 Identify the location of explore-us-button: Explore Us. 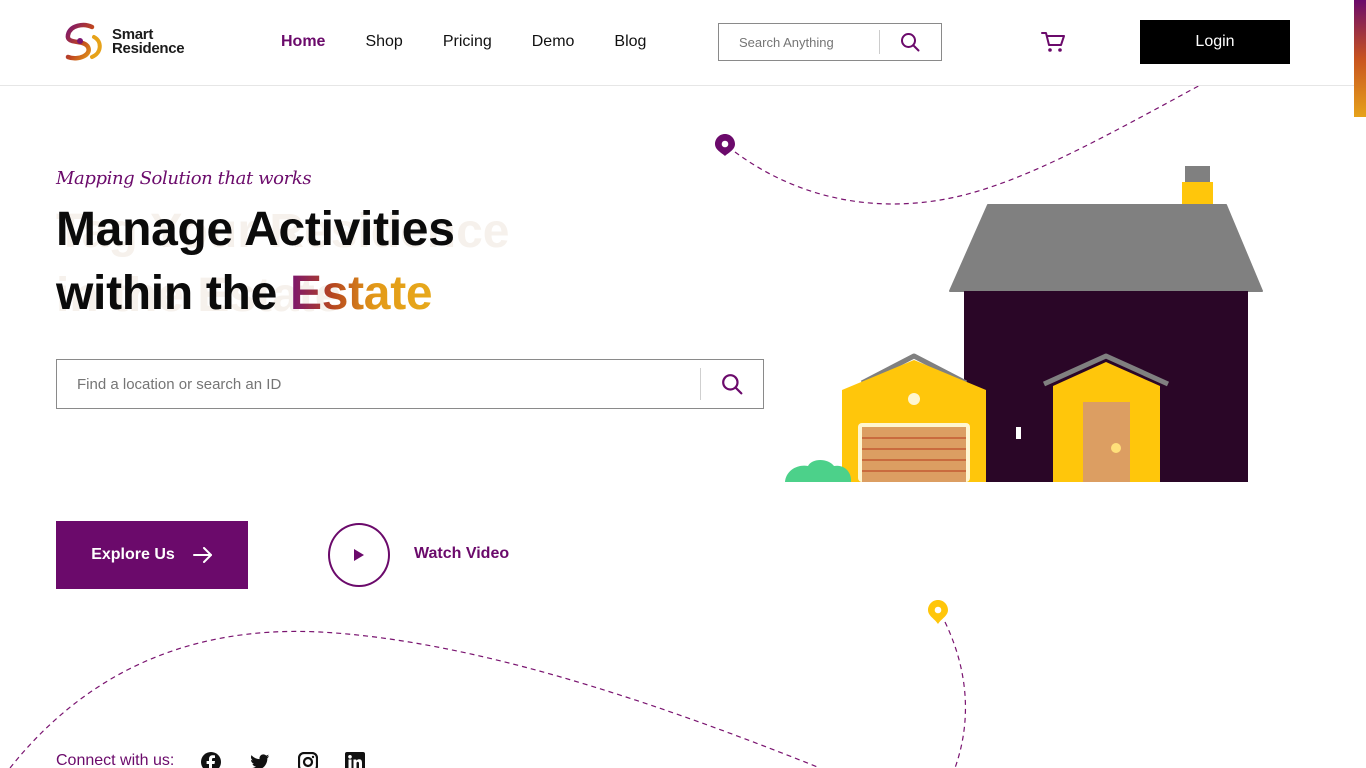
(152, 555).